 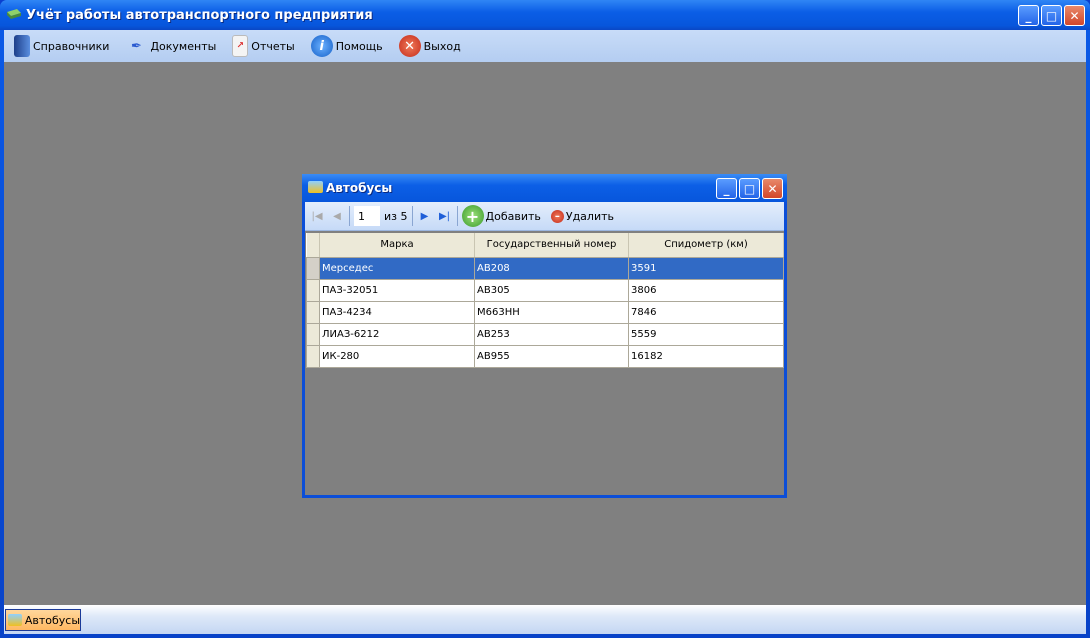 I want to click on page-count: из 5, so click(x=396, y=216).